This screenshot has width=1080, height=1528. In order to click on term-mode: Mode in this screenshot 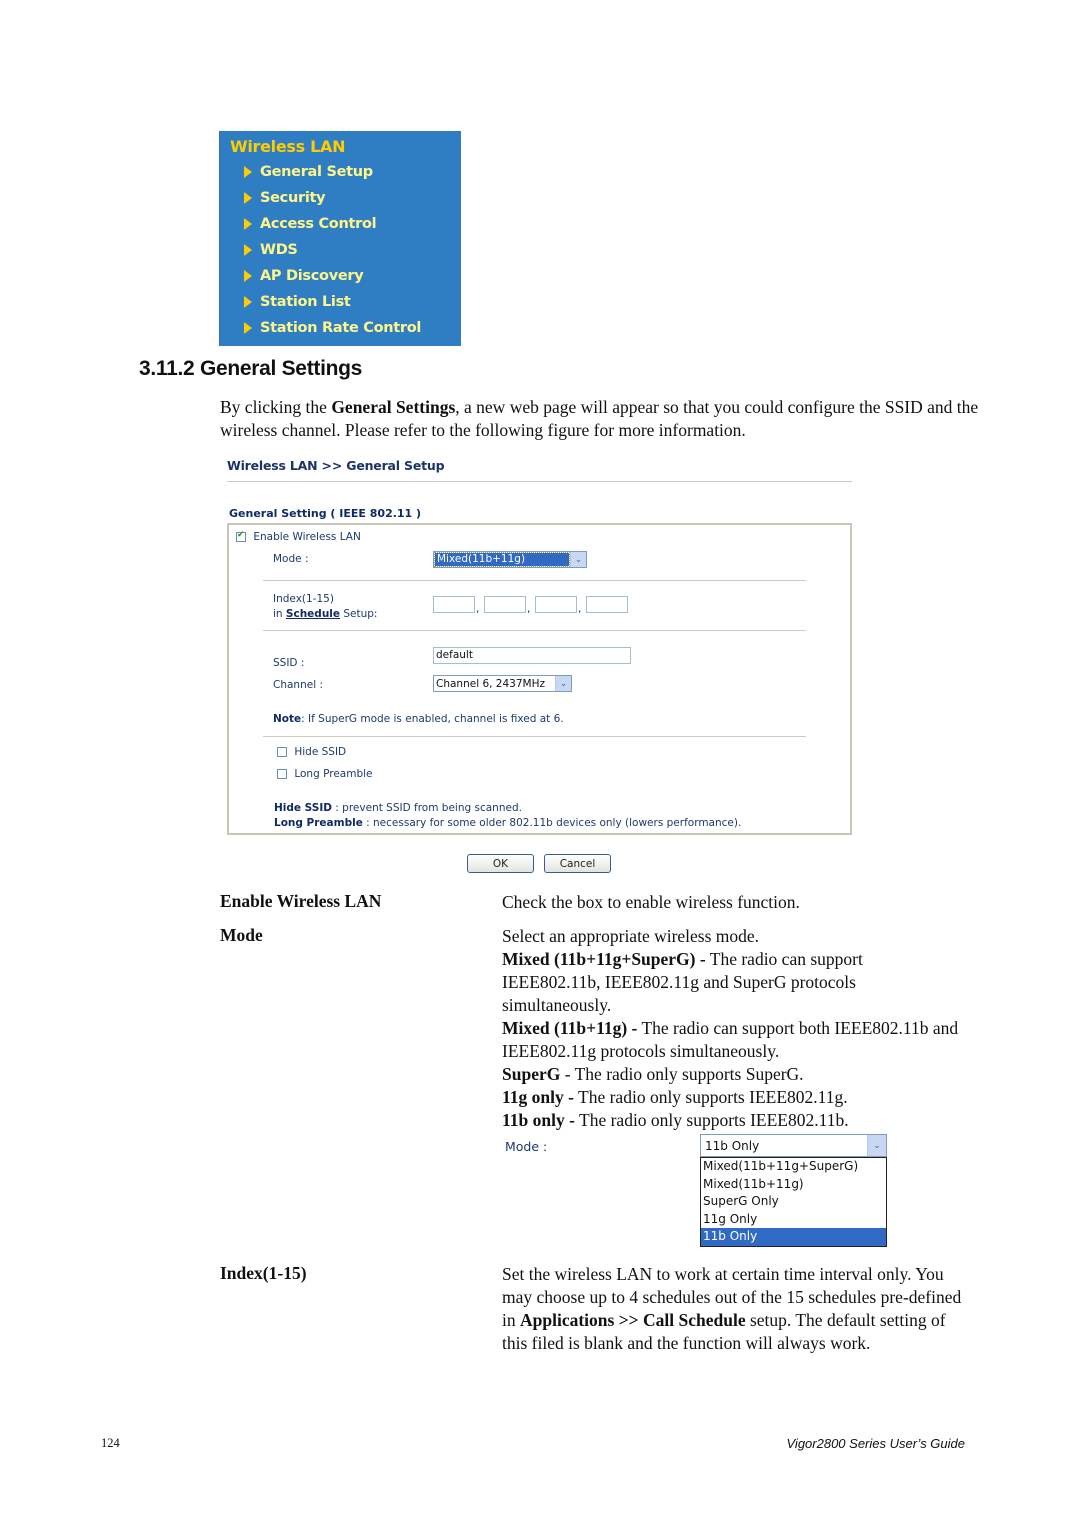, I will do `click(241, 935)`.